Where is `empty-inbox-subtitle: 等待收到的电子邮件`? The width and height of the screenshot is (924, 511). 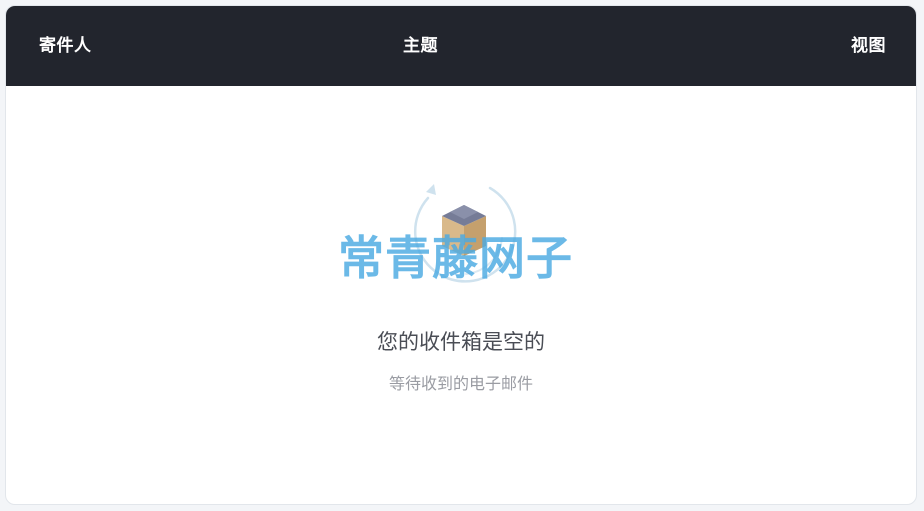 empty-inbox-subtitle: 等待收到的电子邮件 is located at coordinates (460, 383).